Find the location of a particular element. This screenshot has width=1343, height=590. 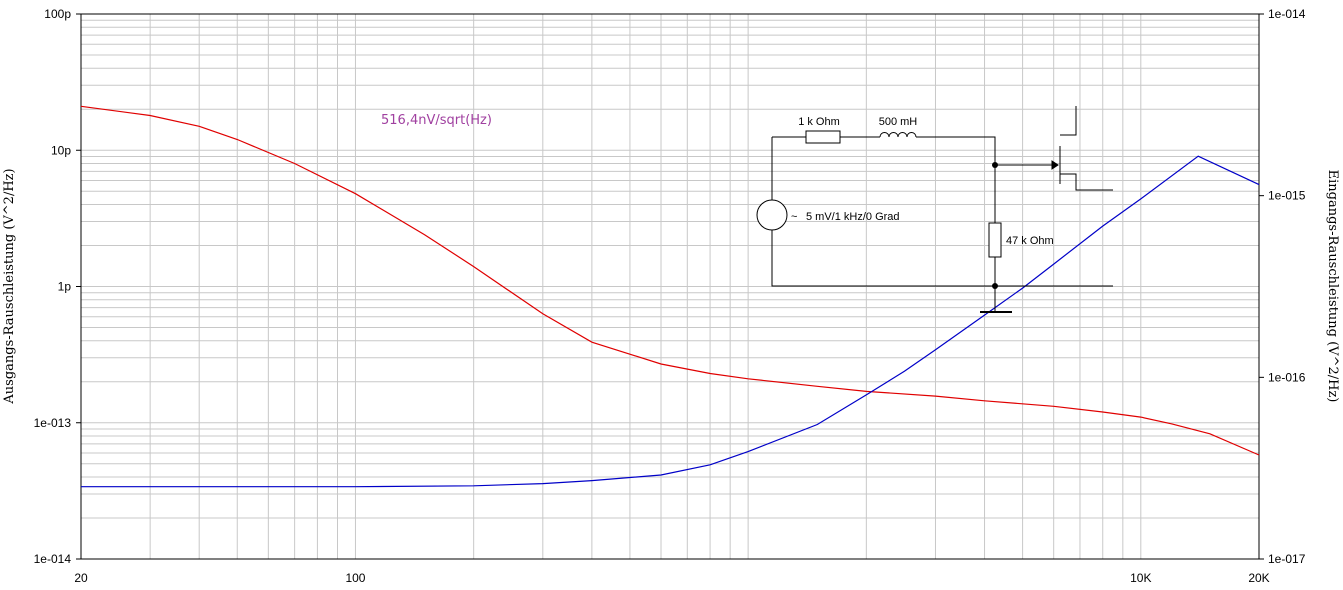

y2-tick-label: 1e-014 is located at coordinates (1287, 14).